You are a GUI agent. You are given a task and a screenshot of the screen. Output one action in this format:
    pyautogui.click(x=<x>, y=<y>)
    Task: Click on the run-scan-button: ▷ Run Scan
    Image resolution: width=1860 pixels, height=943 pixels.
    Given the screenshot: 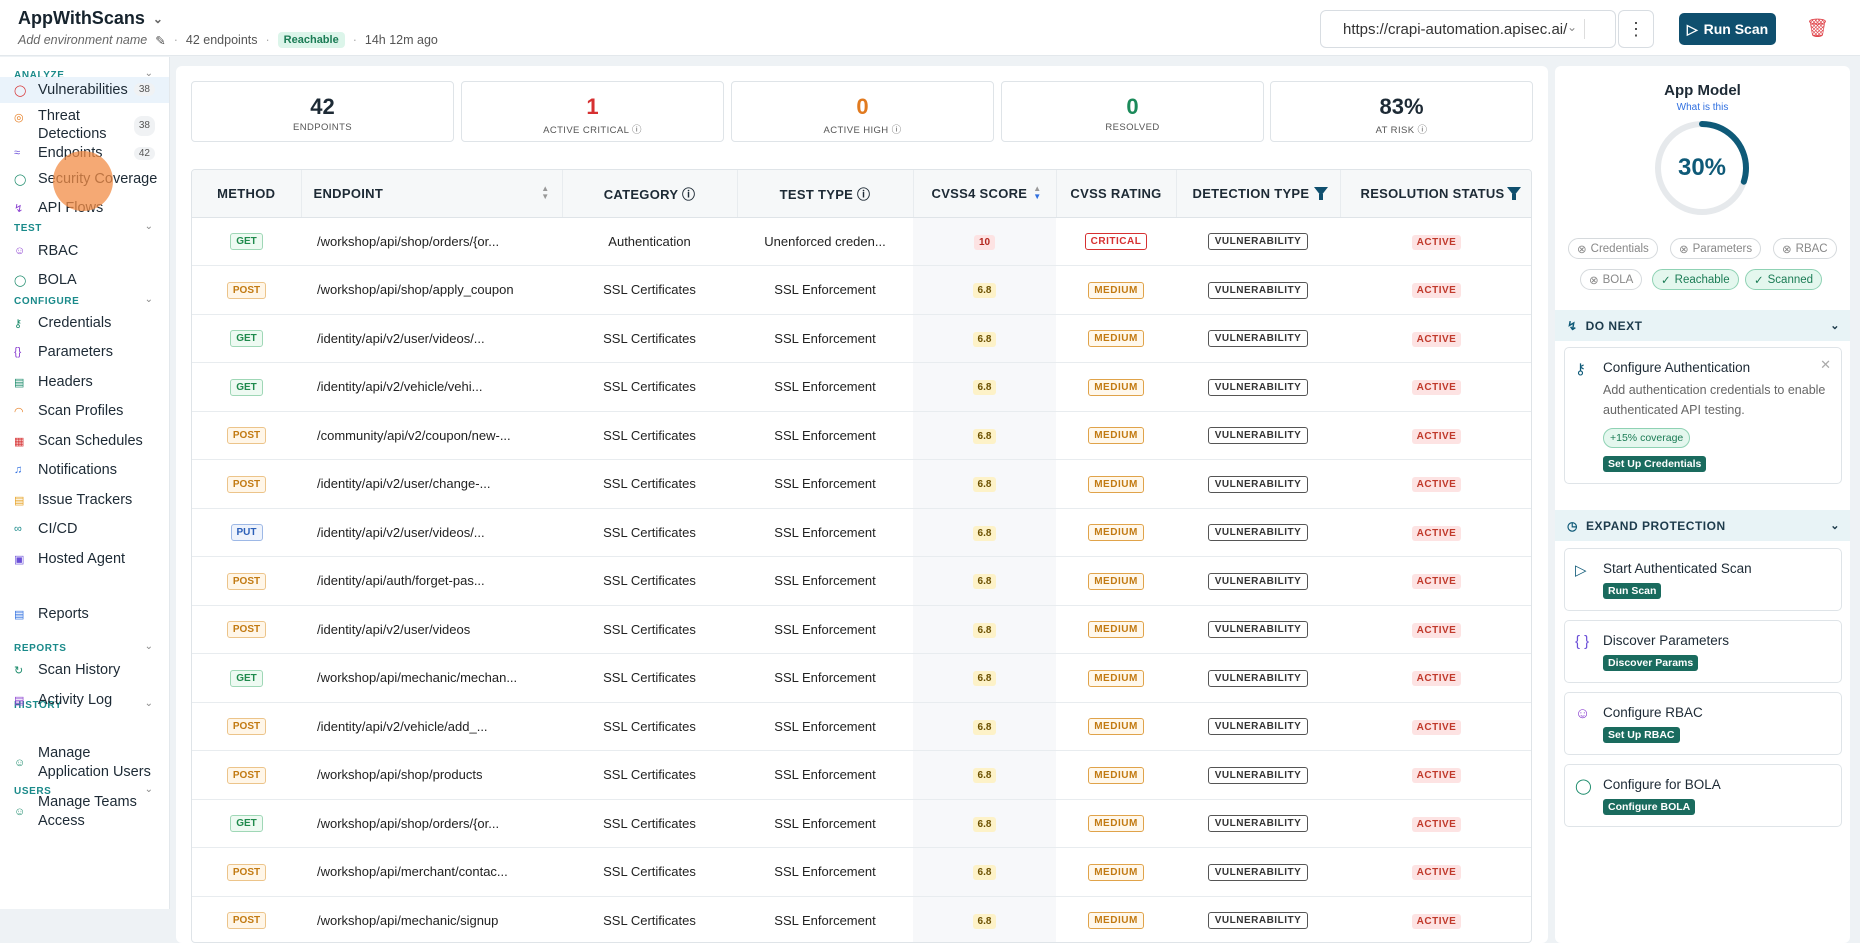 What is the action you would take?
    pyautogui.click(x=1727, y=29)
    